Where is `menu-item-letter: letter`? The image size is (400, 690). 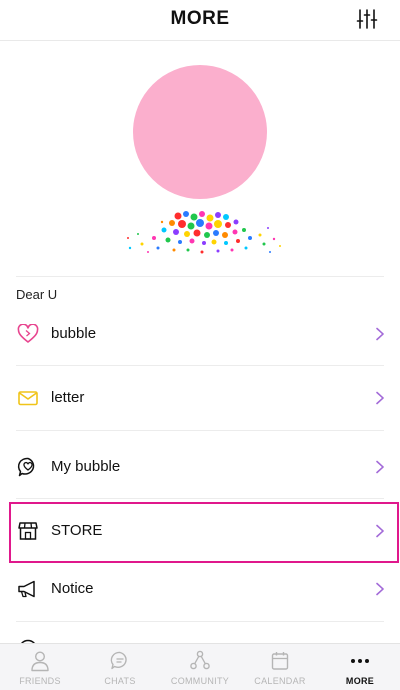
menu-item-letter: letter is located at coordinates (200, 398).